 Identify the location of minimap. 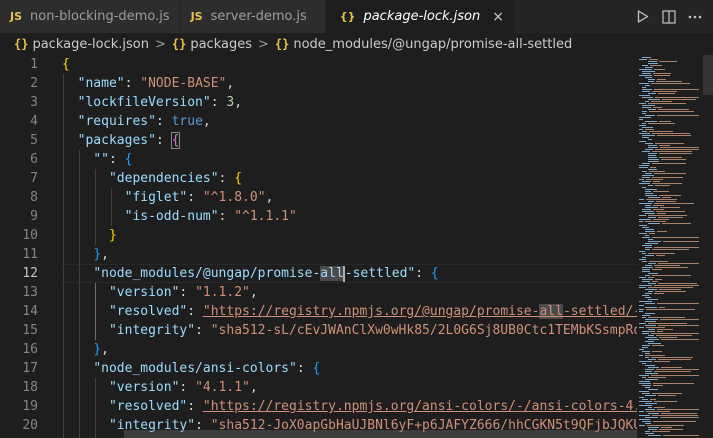
(670, 246).